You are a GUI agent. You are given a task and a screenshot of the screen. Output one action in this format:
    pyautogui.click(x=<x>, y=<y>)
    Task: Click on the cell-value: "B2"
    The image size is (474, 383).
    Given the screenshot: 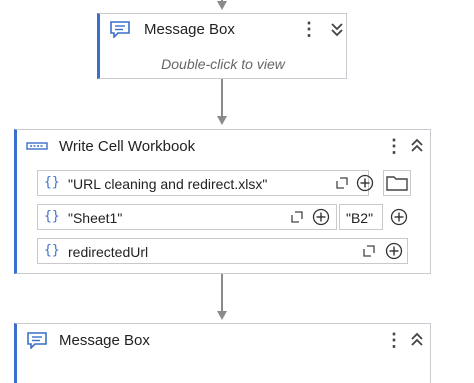 What is the action you would take?
    pyautogui.click(x=360, y=218)
    